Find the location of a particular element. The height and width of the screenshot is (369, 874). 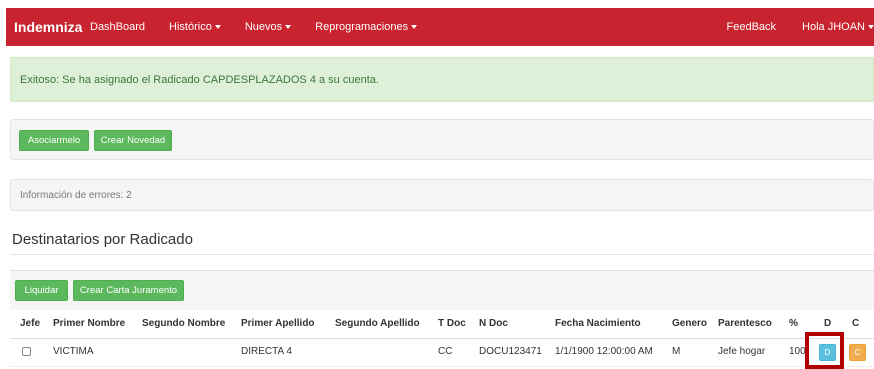

nav-nuevos: Nuevos is located at coordinates (268, 27).